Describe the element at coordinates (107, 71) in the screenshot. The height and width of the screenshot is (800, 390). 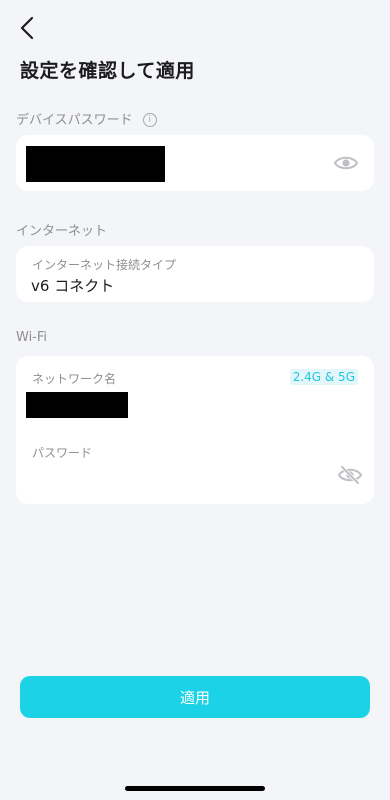
I see `page-title: 設定を確認して適用` at that location.